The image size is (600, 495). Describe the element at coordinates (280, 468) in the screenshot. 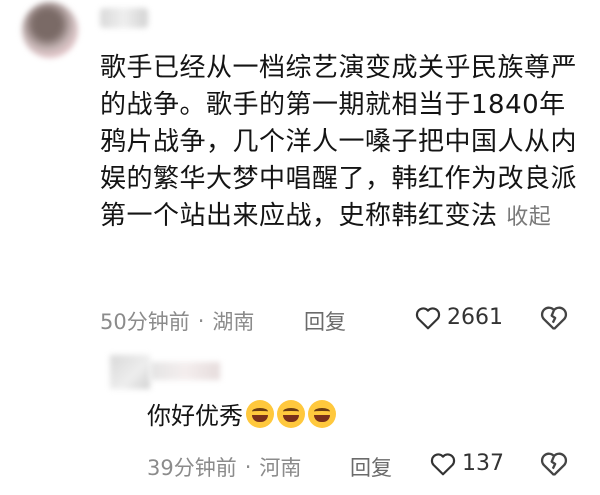

I see `location: 河南` at that location.